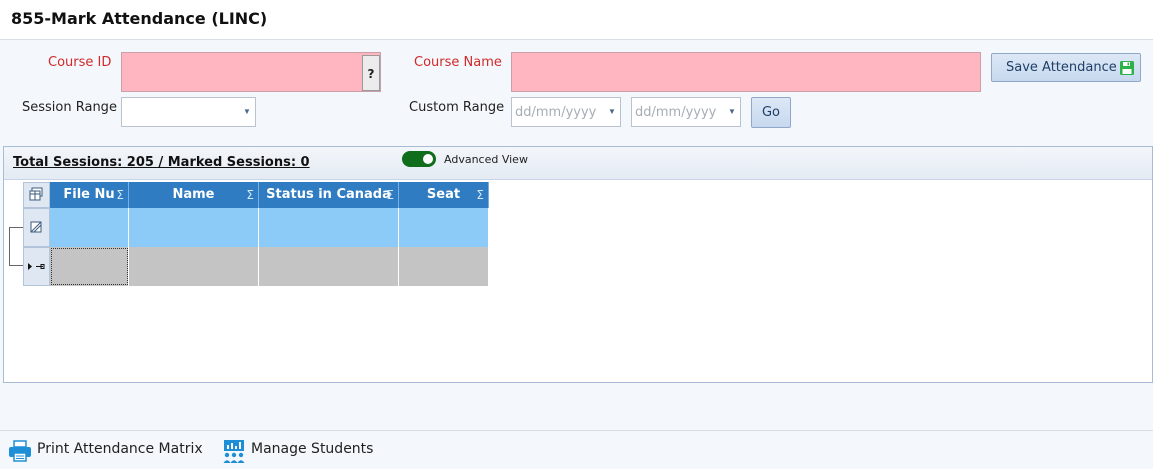  Describe the element at coordinates (444, 227) in the screenshot. I see `filter-cell-seat` at that location.